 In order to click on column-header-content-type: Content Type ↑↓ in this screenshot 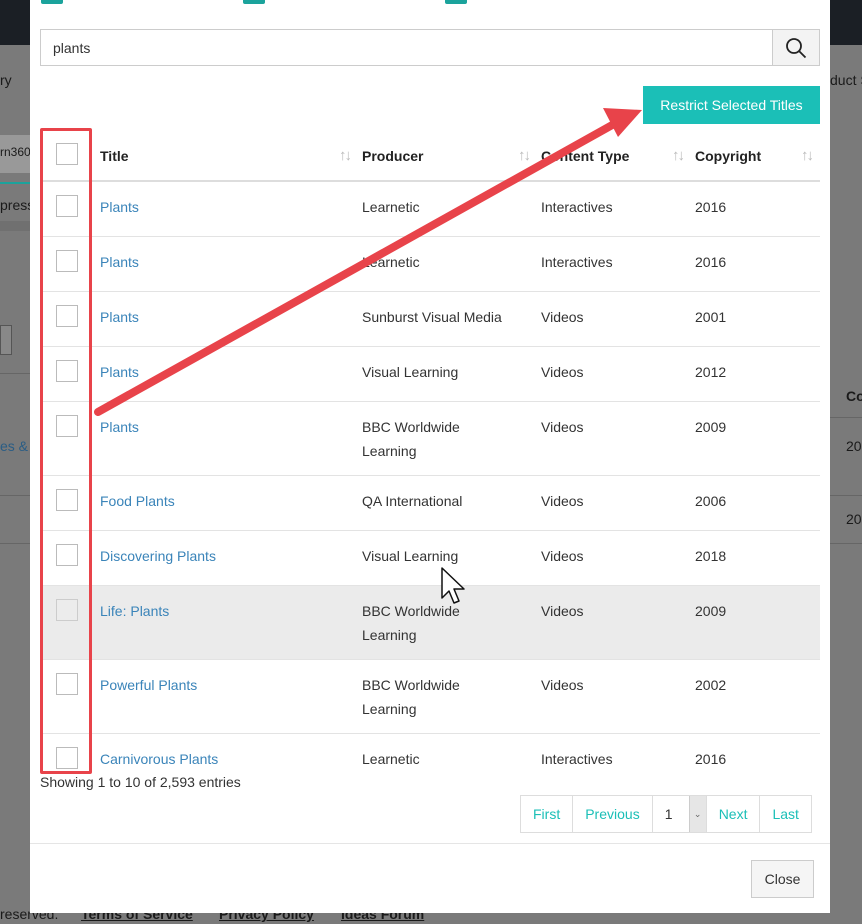, I will do `click(618, 156)`.